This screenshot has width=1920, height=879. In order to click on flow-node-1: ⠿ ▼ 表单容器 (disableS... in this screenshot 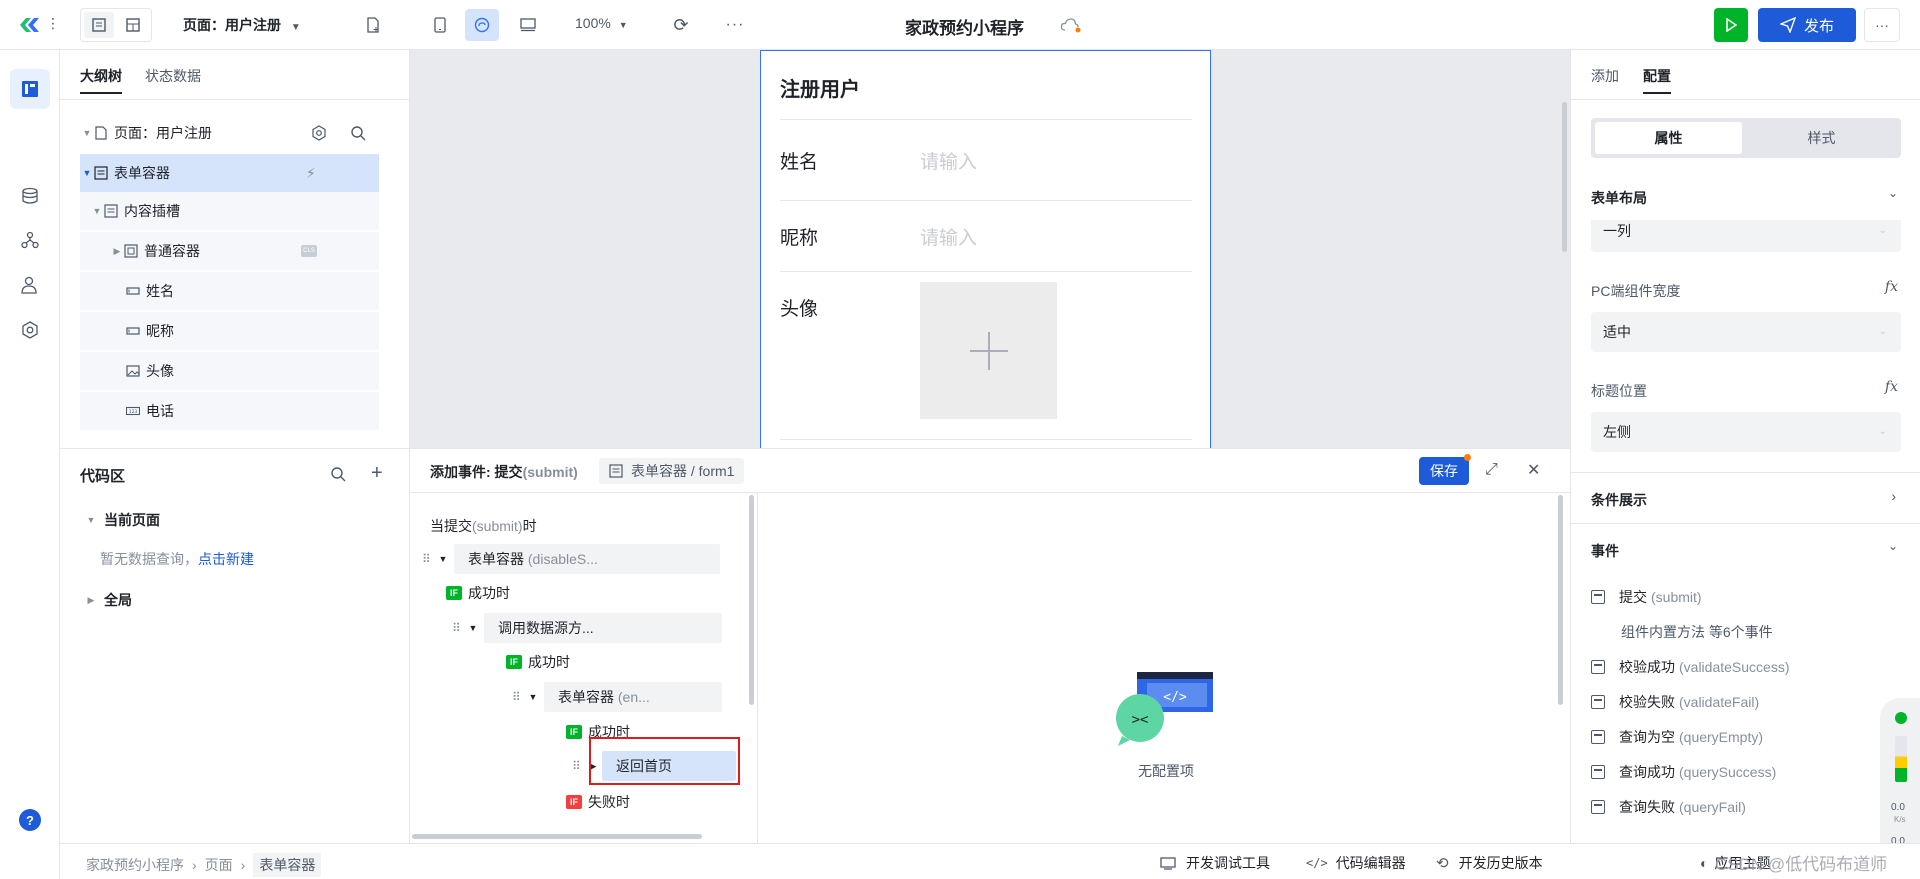, I will do `click(571, 559)`.